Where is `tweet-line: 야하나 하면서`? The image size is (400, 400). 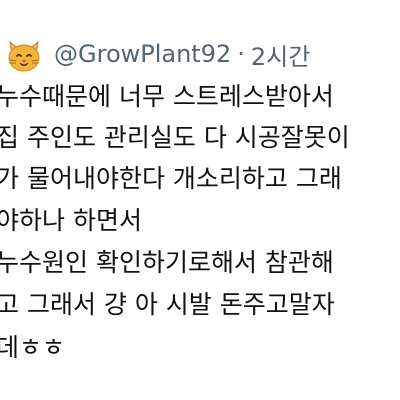
tweet-line: 야하나 하면서 is located at coordinates (71, 220).